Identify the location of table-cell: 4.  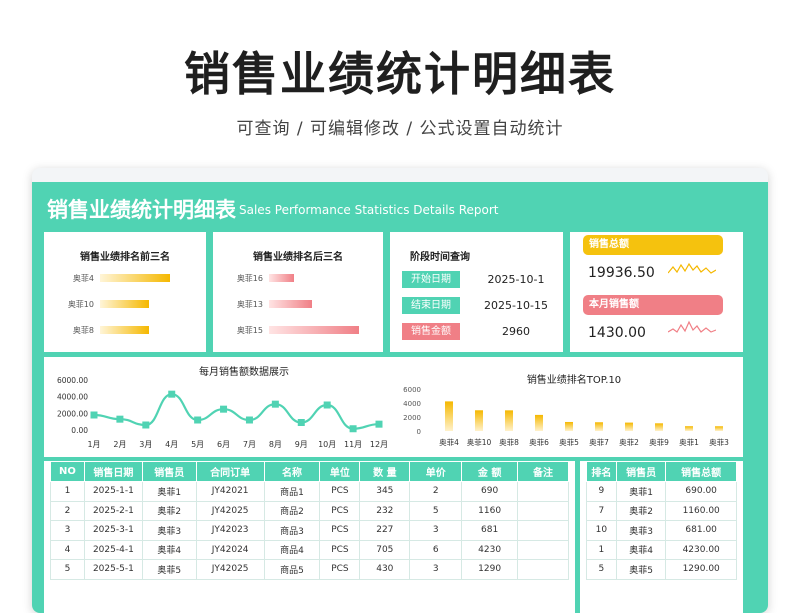
(67, 549).